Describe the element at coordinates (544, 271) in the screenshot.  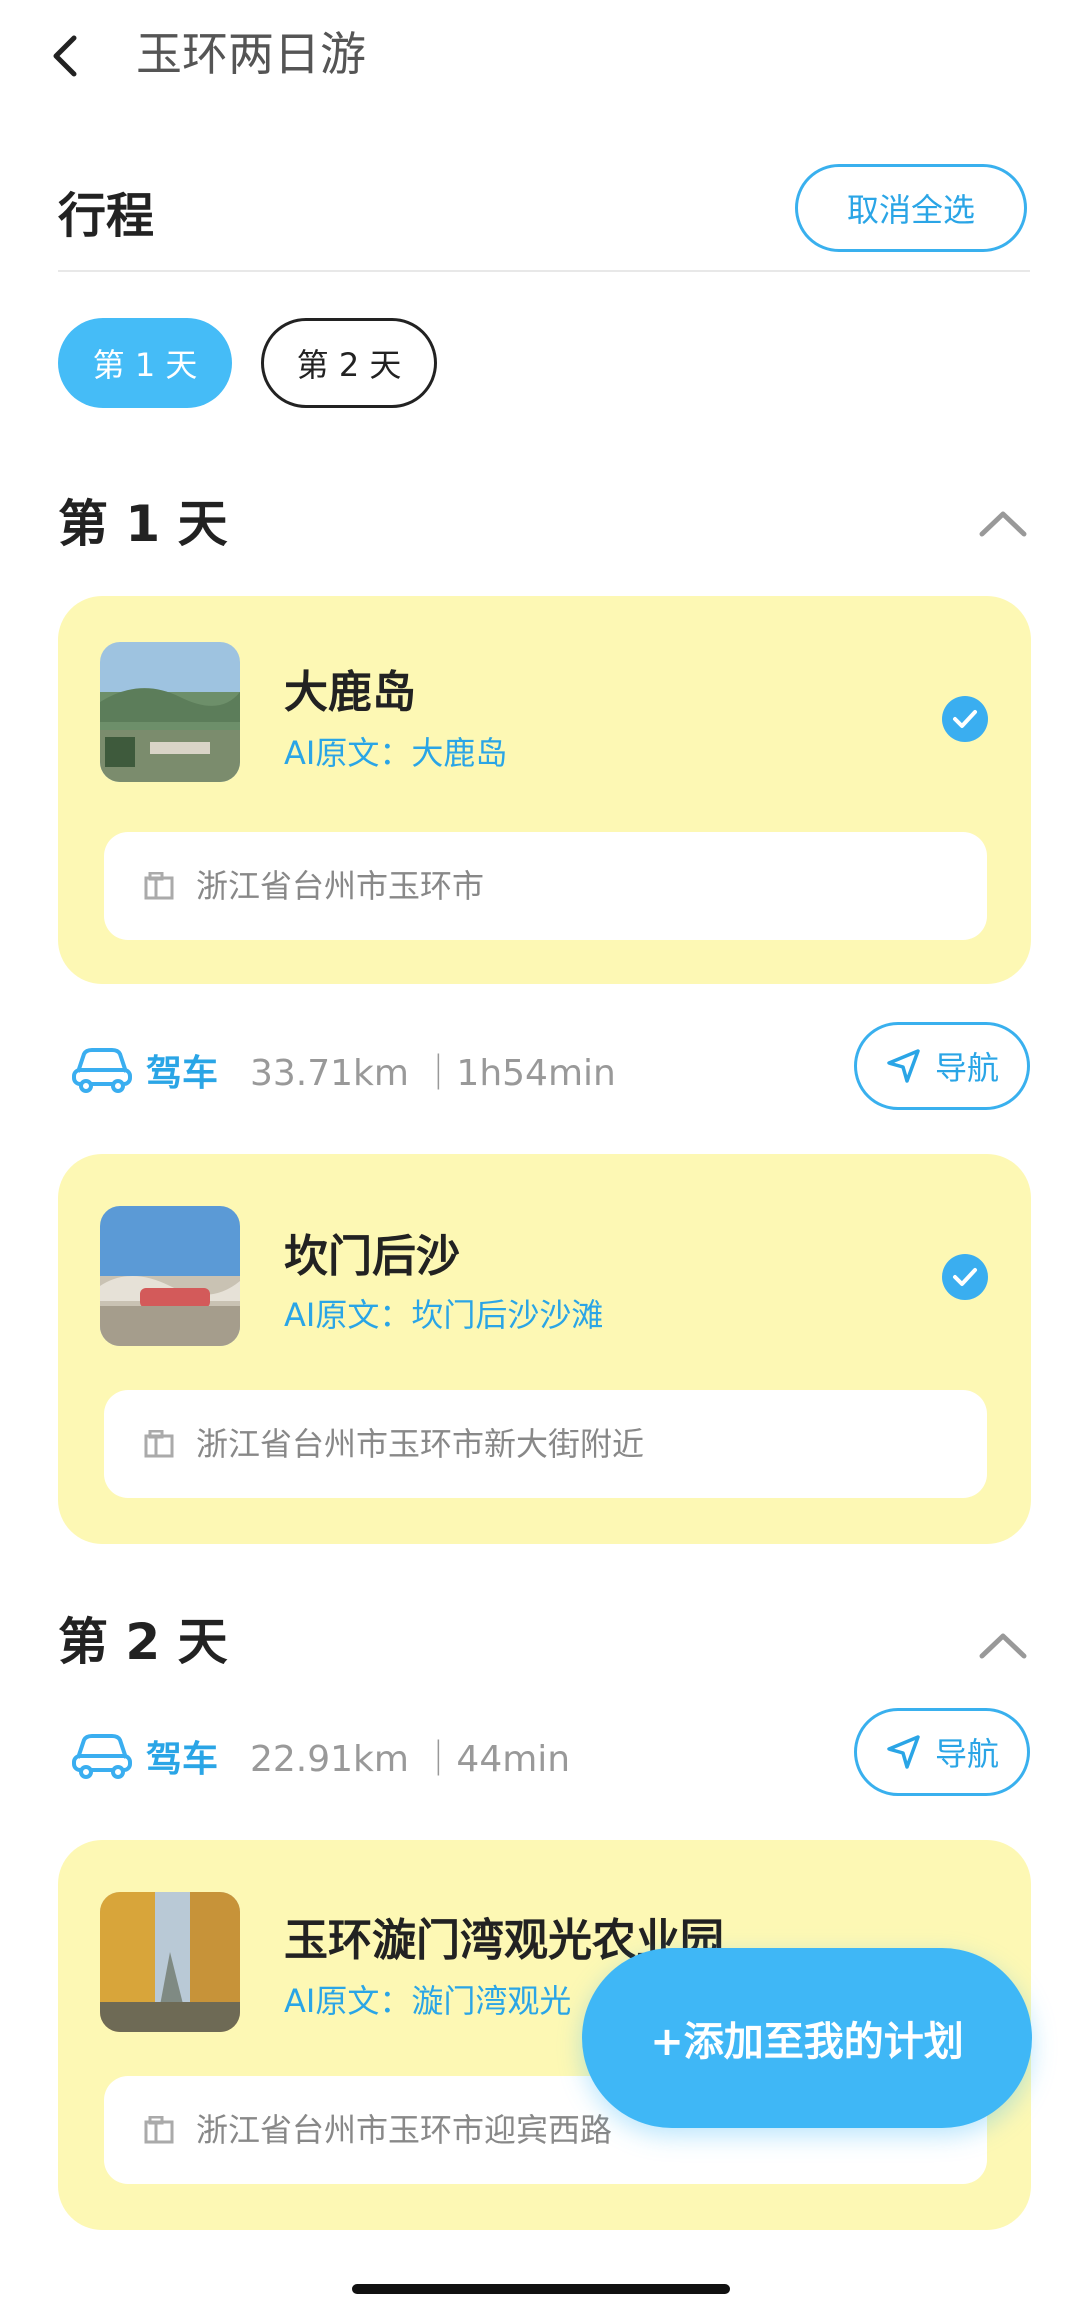
I see `divider` at that location.